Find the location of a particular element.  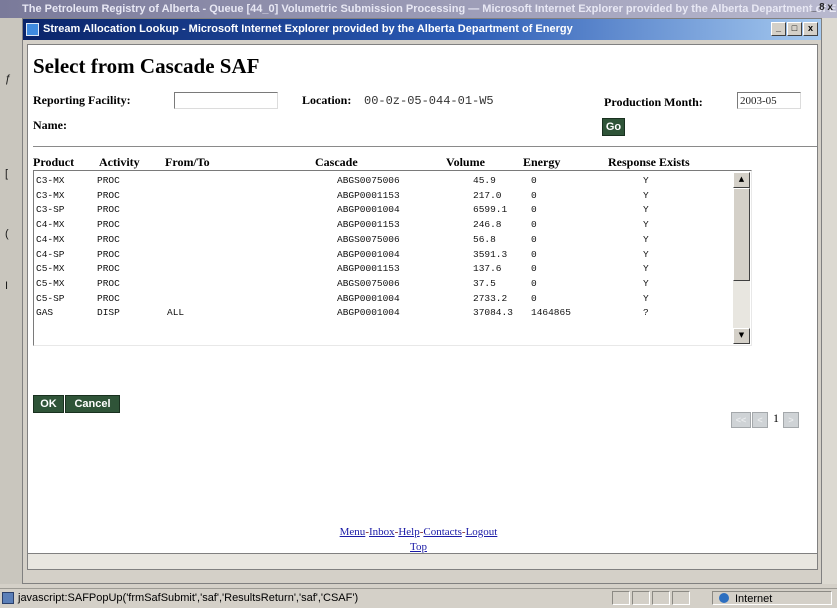

footer-nav: Menu-Inbox-Help-Contacts-Logout is located at coordinates (420, 532).